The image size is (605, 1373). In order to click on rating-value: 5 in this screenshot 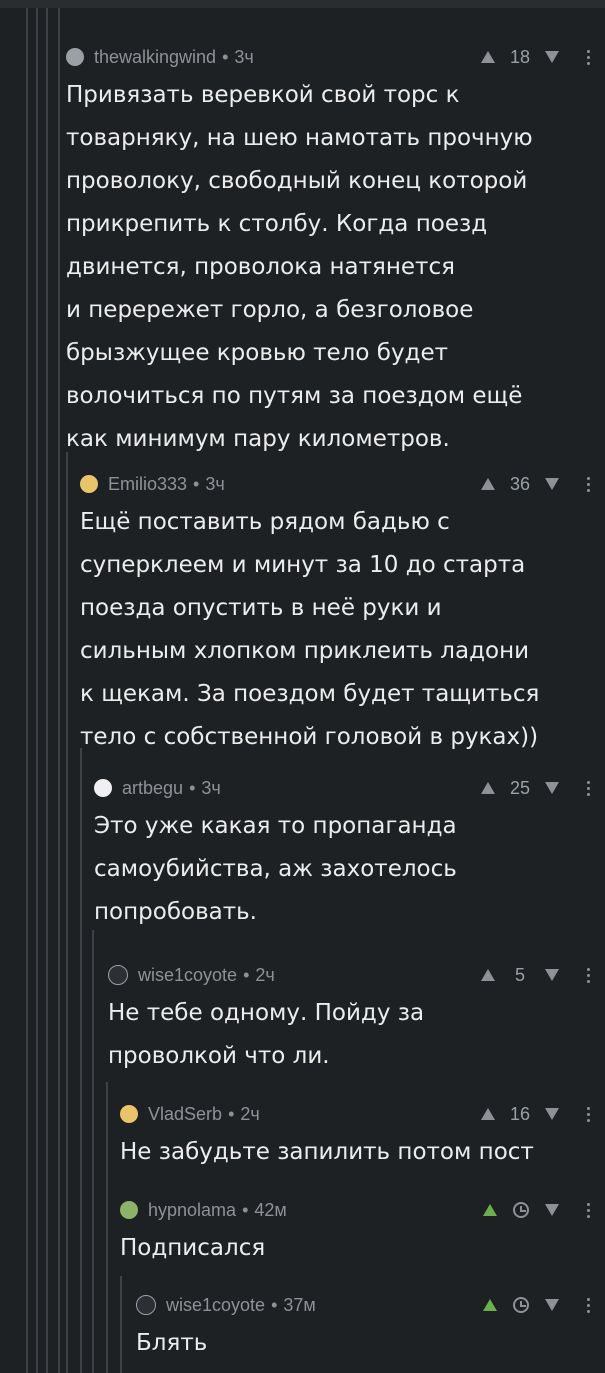, I will do `click(519, 974)`.